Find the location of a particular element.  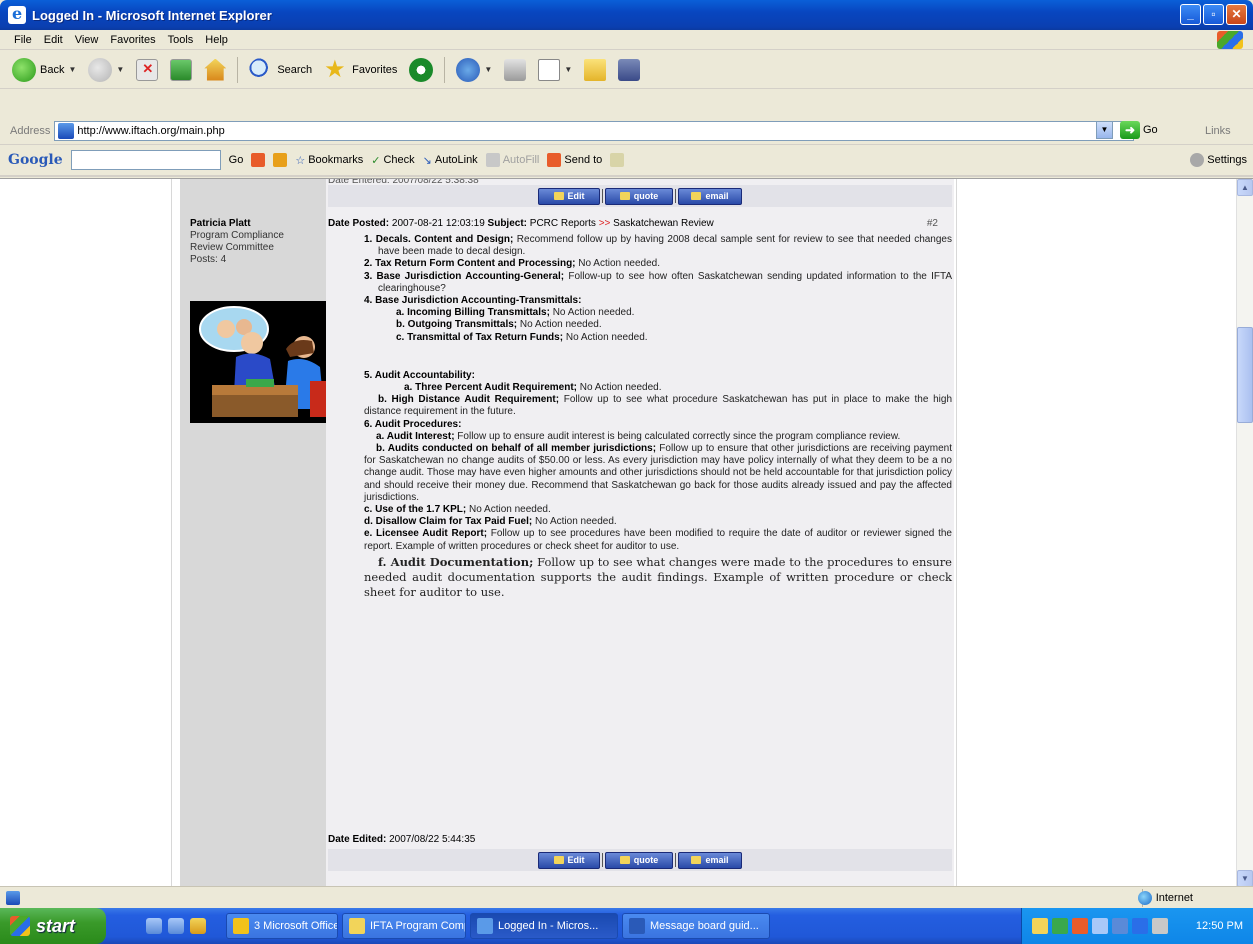

back-dropdown-icon: ▼ is located at coordinates (72, 69).